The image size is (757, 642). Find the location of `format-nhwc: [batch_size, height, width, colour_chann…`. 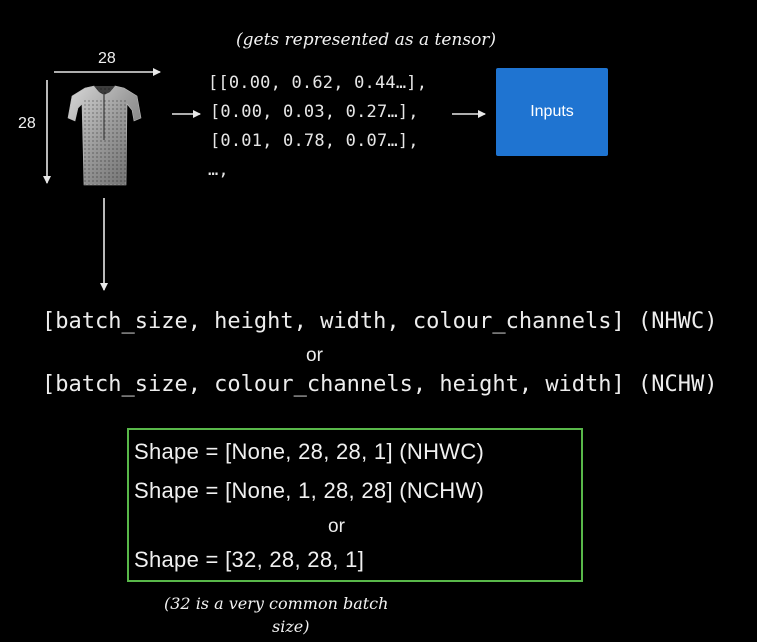

format-nhwc: [batch_size, height, width, colour_chann… is located at coordinates (380, 321).